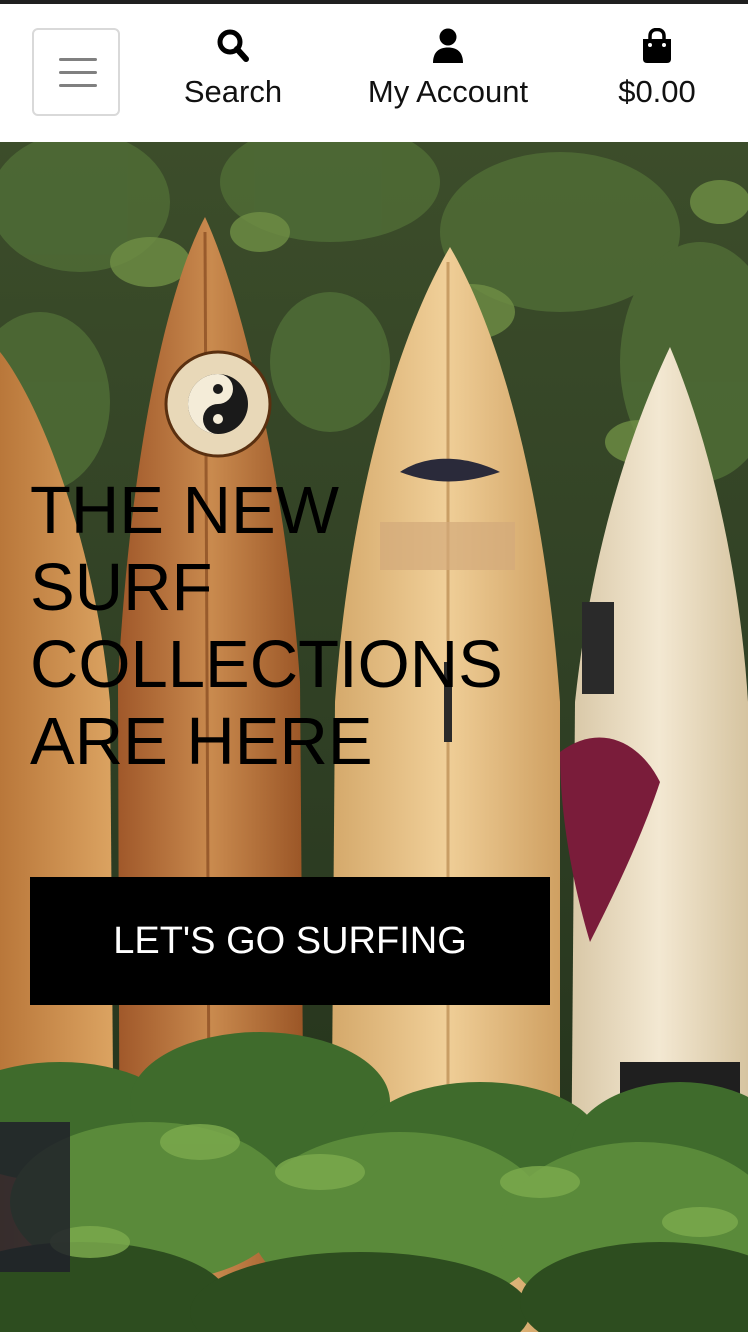  I want to click on nav-search-label: Search, so click(233, 91).